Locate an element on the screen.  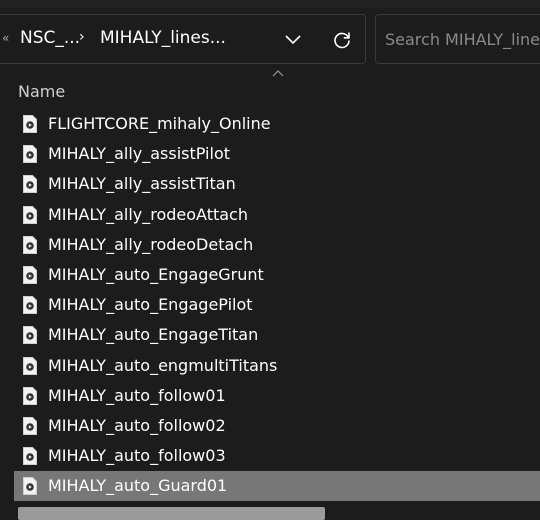
file-row: MIHALY_auto_follow02 is located at coordinates (277, 426).